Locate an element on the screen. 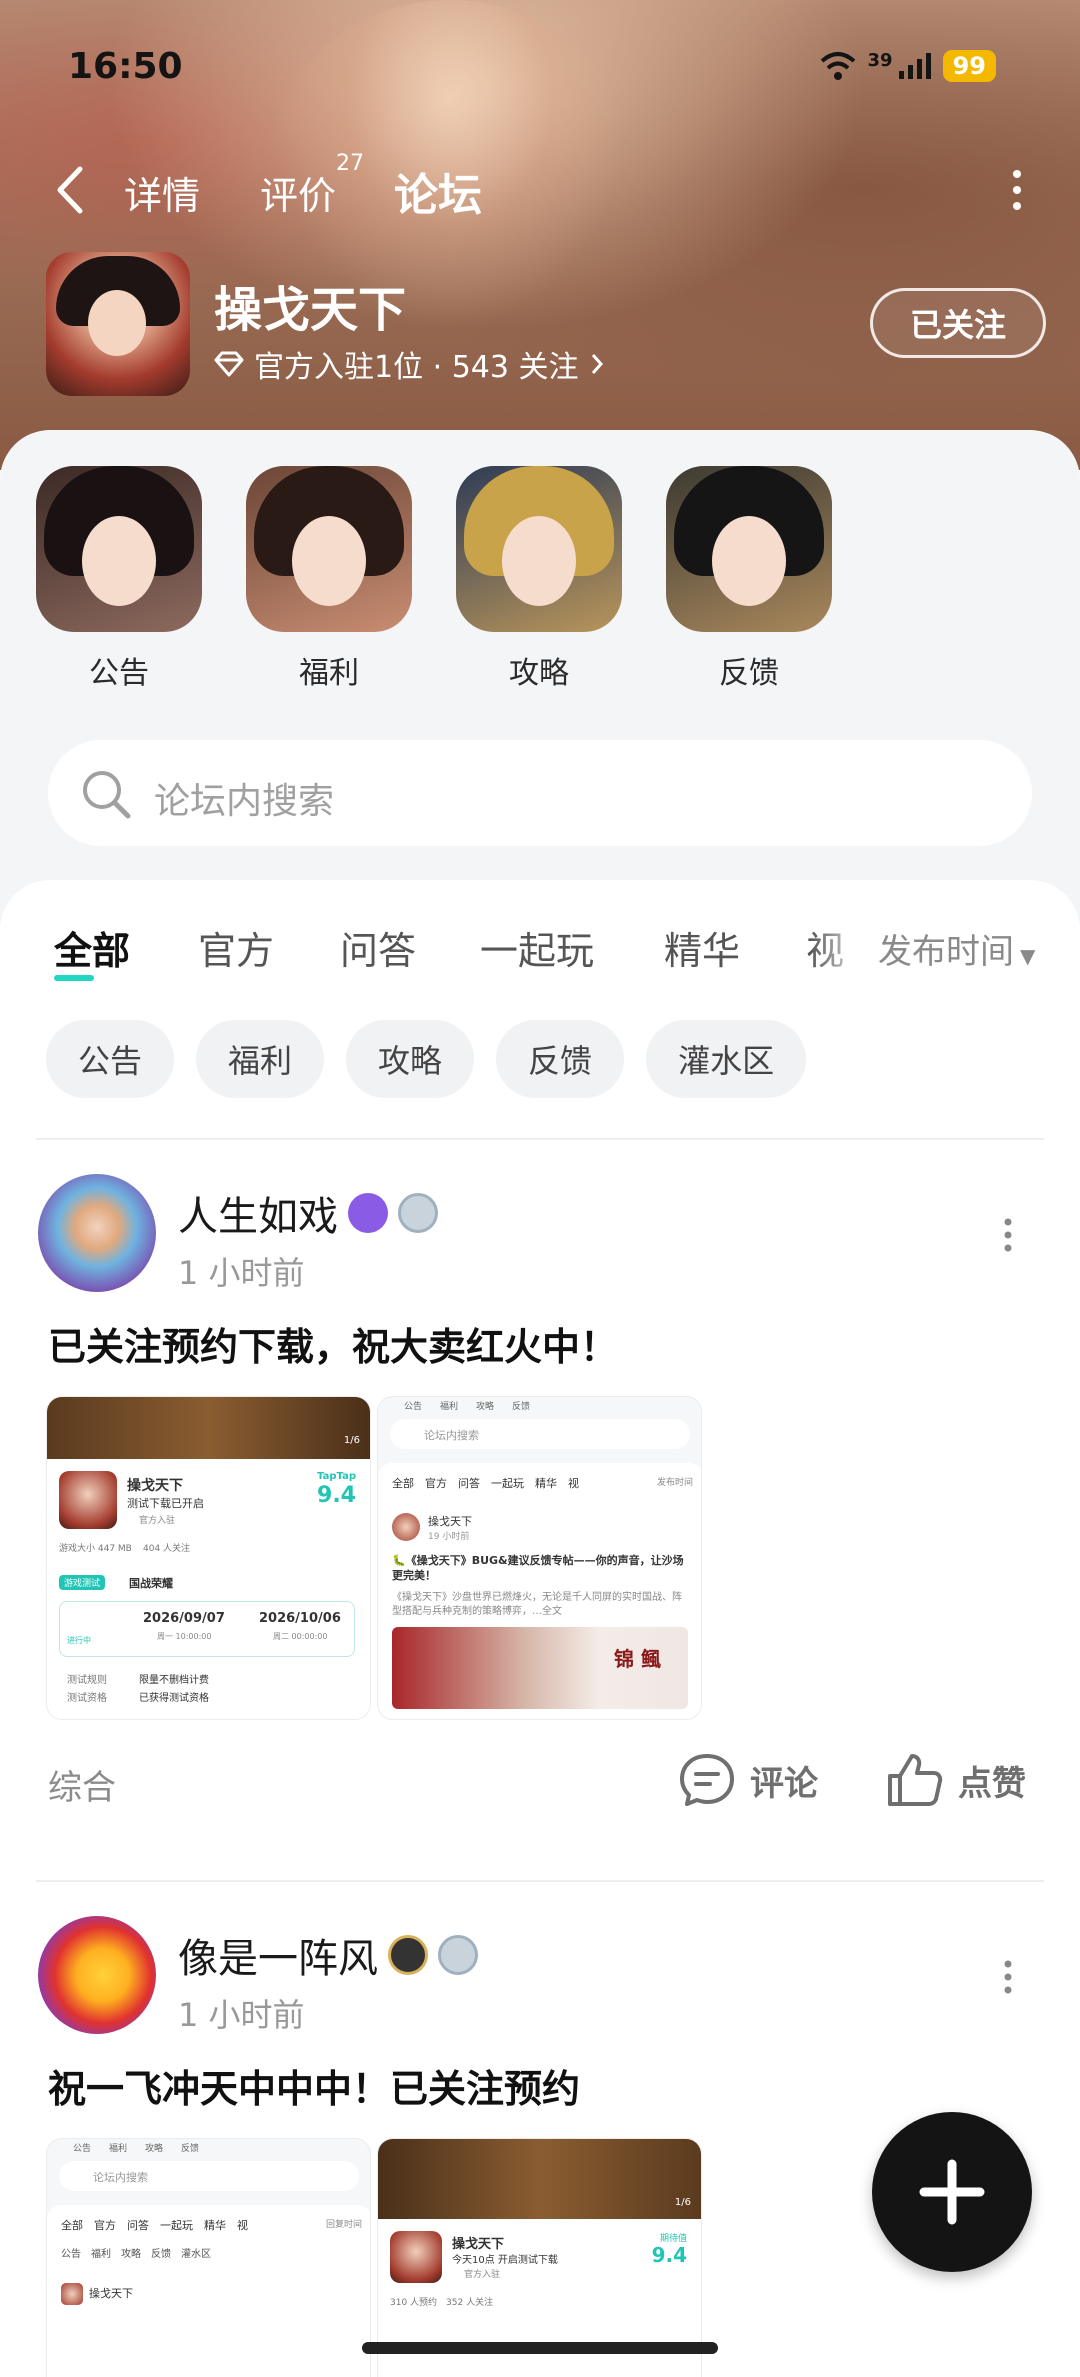 The height and width of the screenshot is (2377, 1080). post-author: 像是一阵风 is located at coordinates (328, 1955).